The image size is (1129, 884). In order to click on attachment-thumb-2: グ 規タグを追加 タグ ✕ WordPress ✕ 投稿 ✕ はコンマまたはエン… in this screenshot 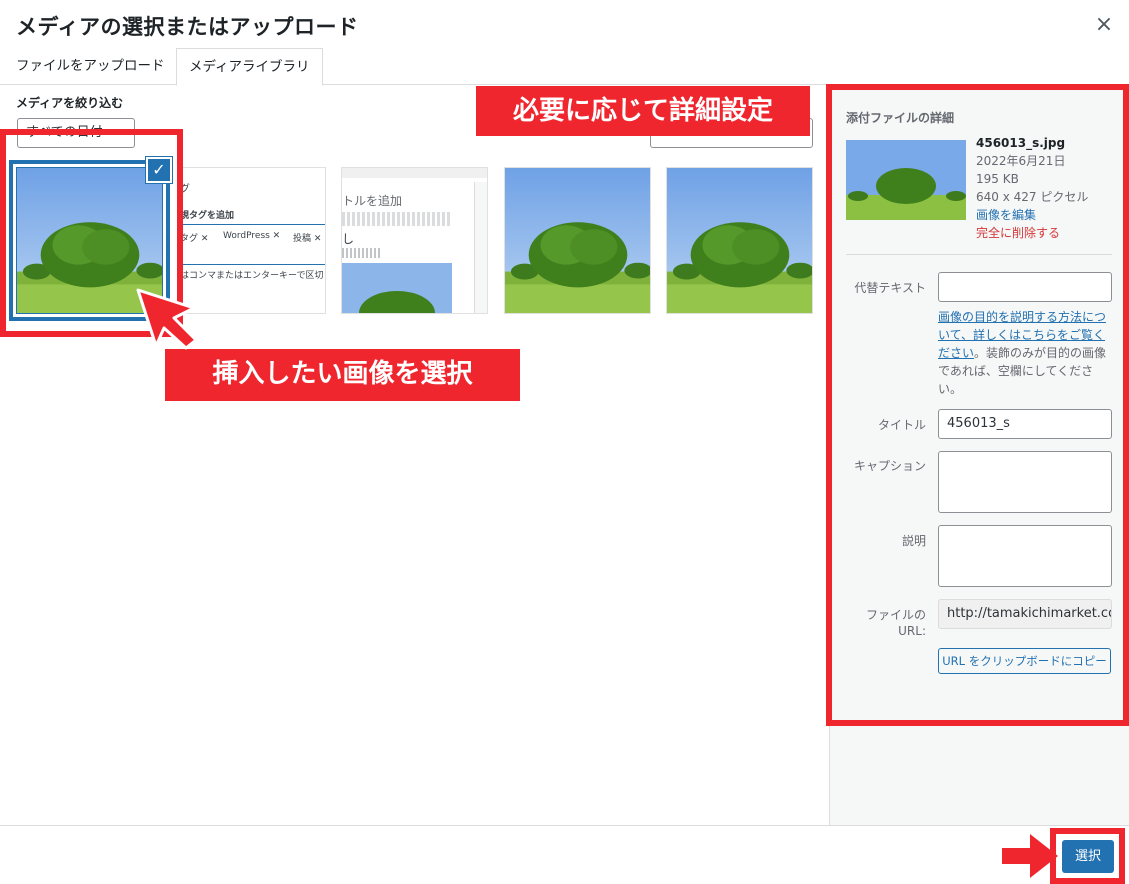, I will do `click(252, 240)`.